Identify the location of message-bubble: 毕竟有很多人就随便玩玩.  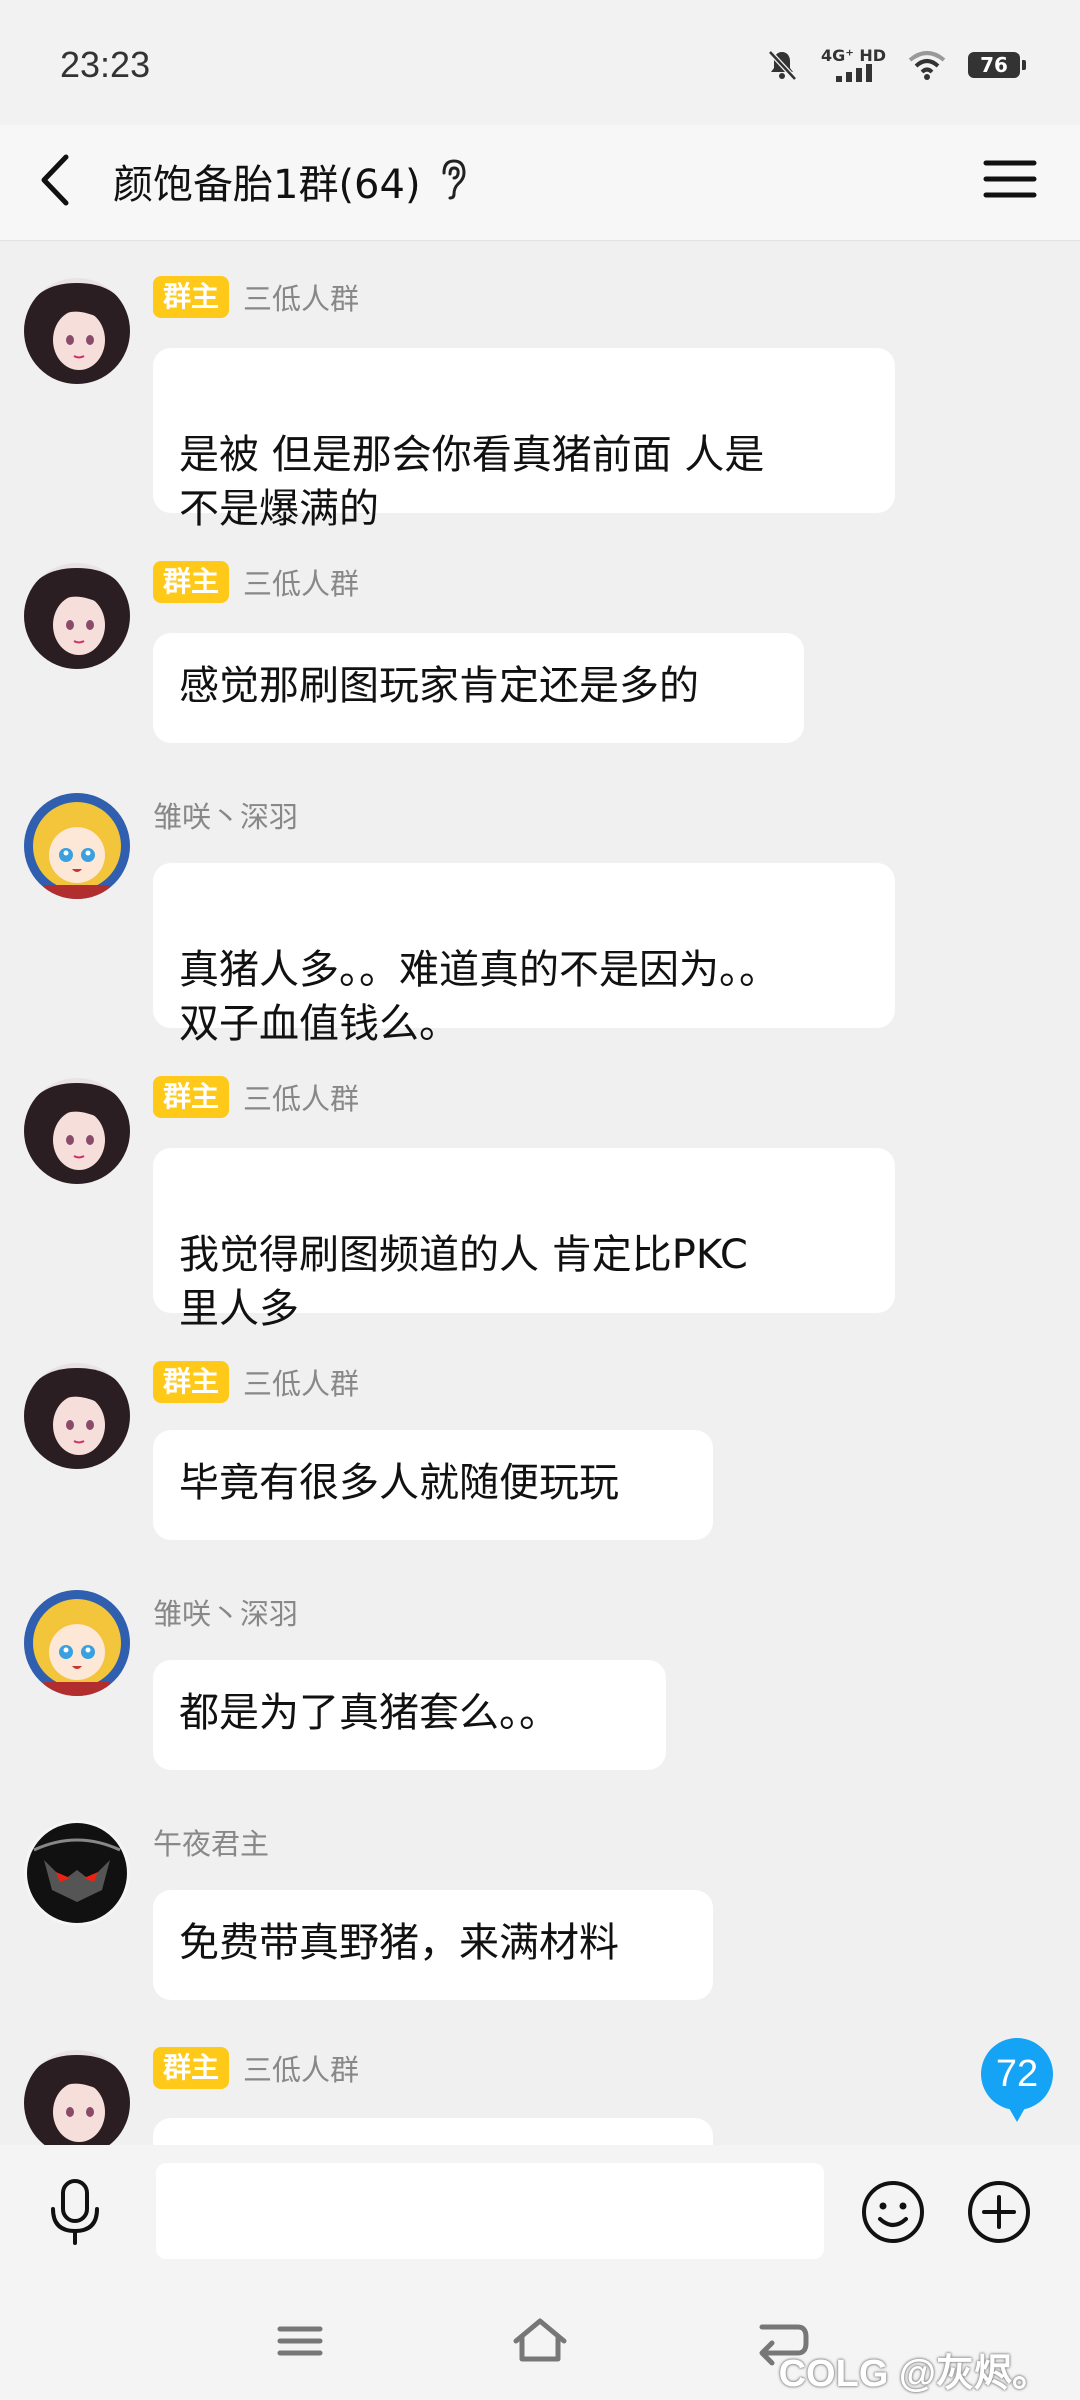
(433, 1485).